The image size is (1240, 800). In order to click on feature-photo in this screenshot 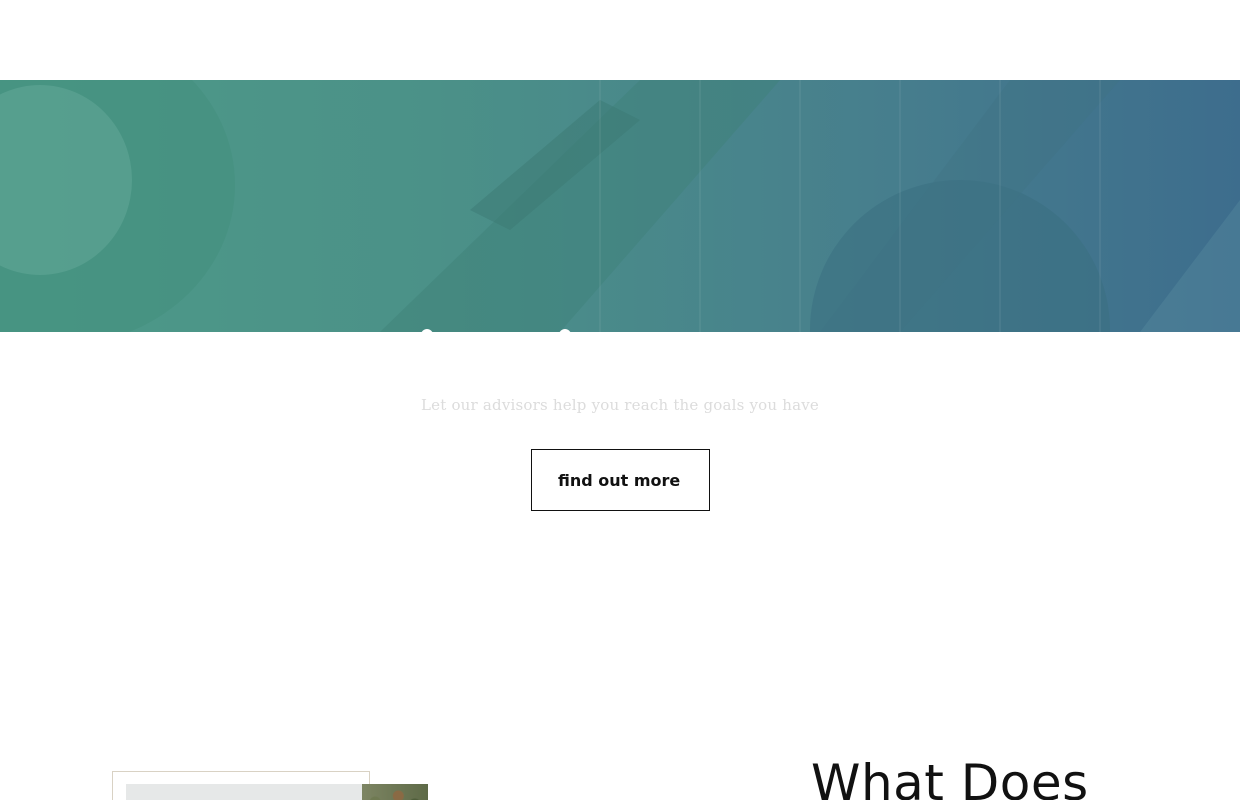, I will do `click(277, 792)`.